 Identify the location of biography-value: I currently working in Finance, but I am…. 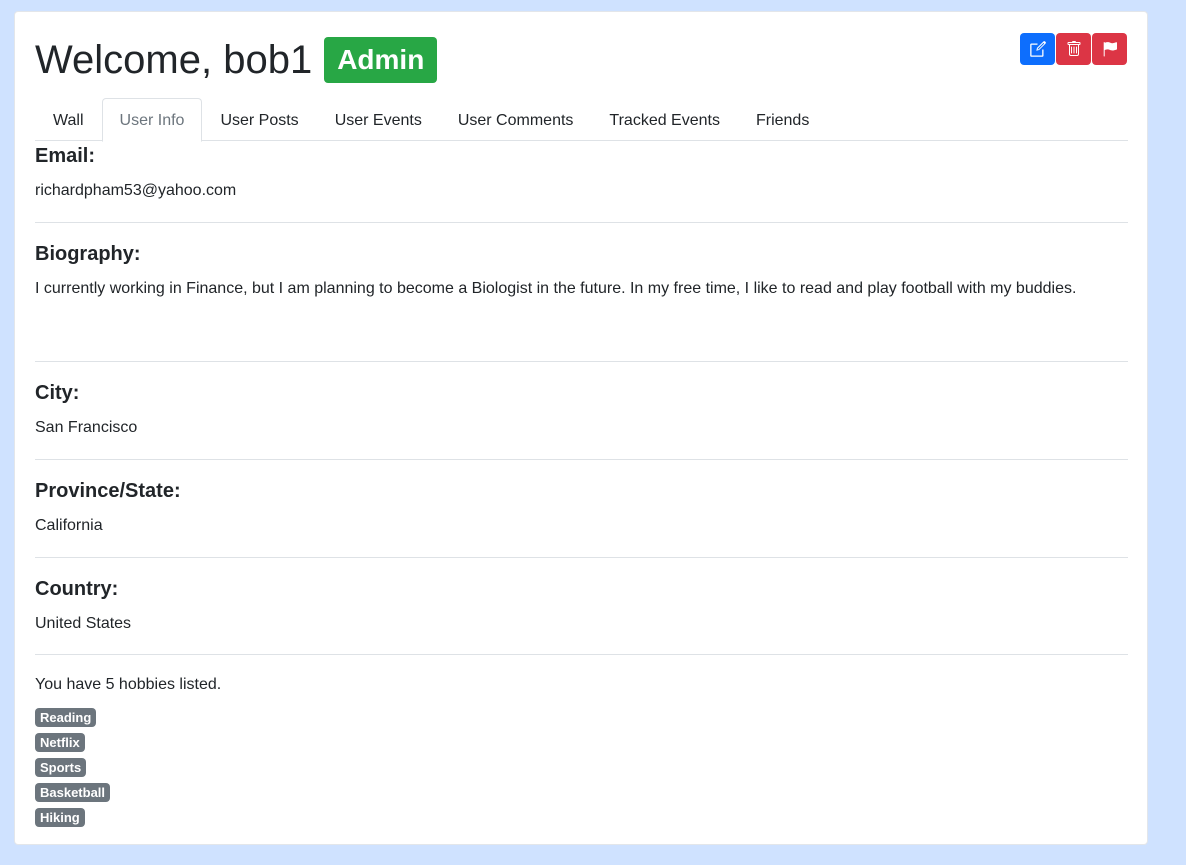
(556, 288).